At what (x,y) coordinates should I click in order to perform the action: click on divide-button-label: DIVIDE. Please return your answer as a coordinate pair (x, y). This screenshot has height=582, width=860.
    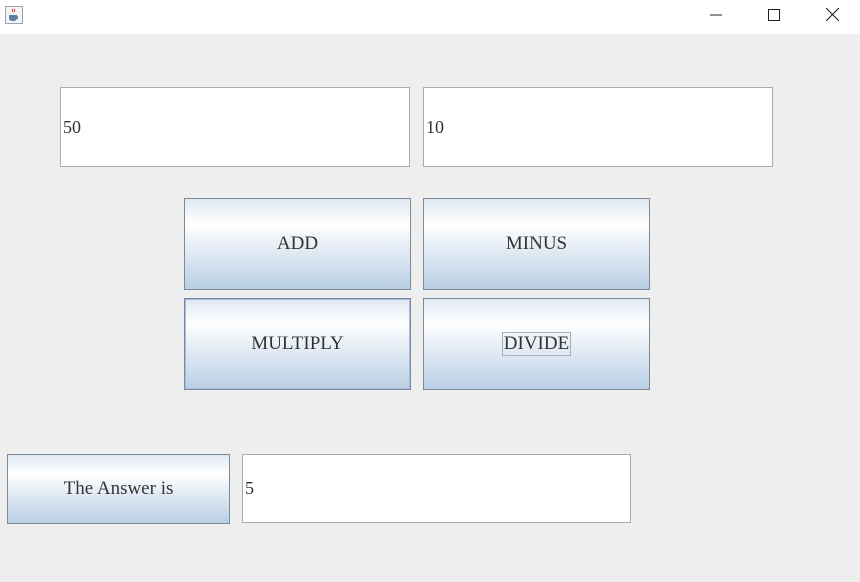
    Looking at the image, I should click on (536, 344).